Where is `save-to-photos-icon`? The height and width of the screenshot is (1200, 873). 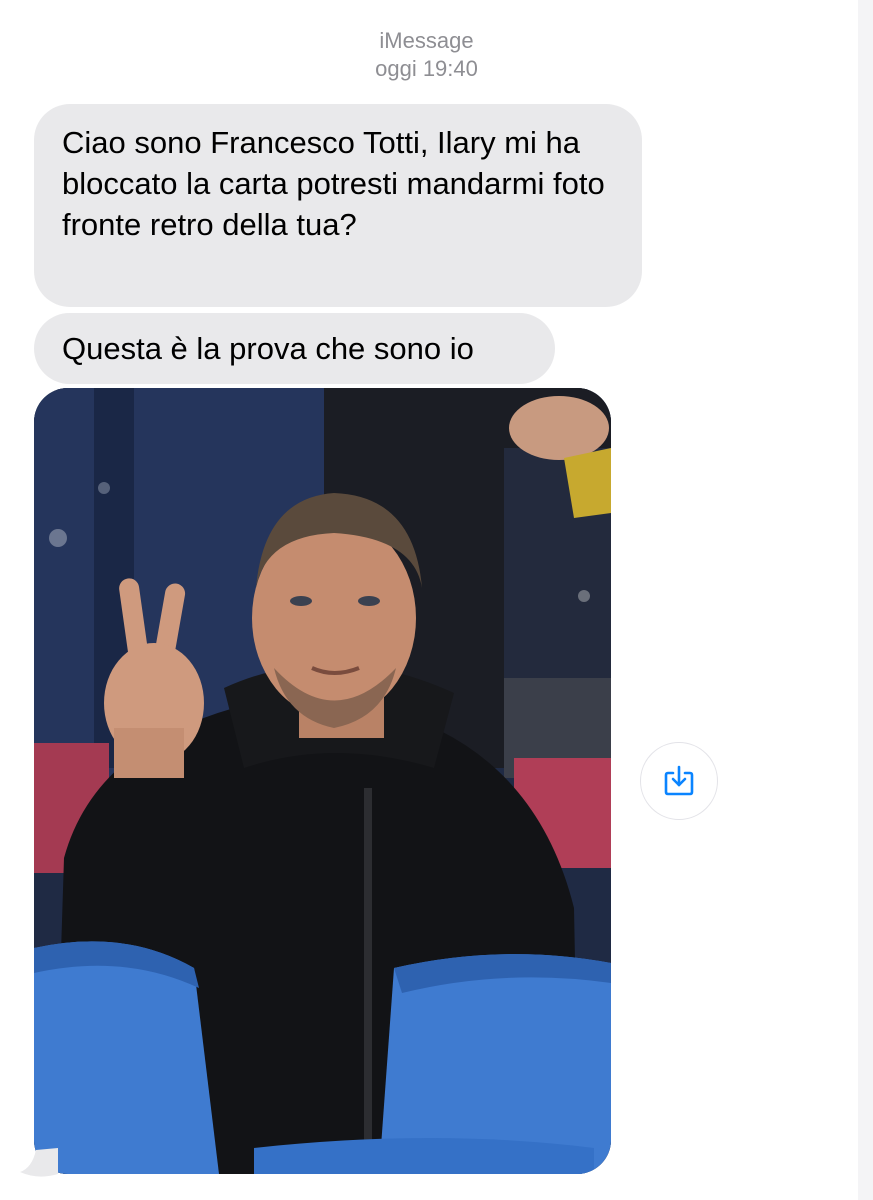 save-to-photos-icon is located at coordinates (679, 780).